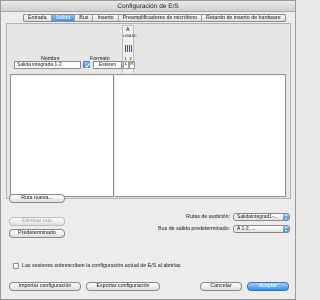 The height and width of the screenshot is (300, 320). I want to click on import-settings-button: Importar configuración, so click(45, 286).